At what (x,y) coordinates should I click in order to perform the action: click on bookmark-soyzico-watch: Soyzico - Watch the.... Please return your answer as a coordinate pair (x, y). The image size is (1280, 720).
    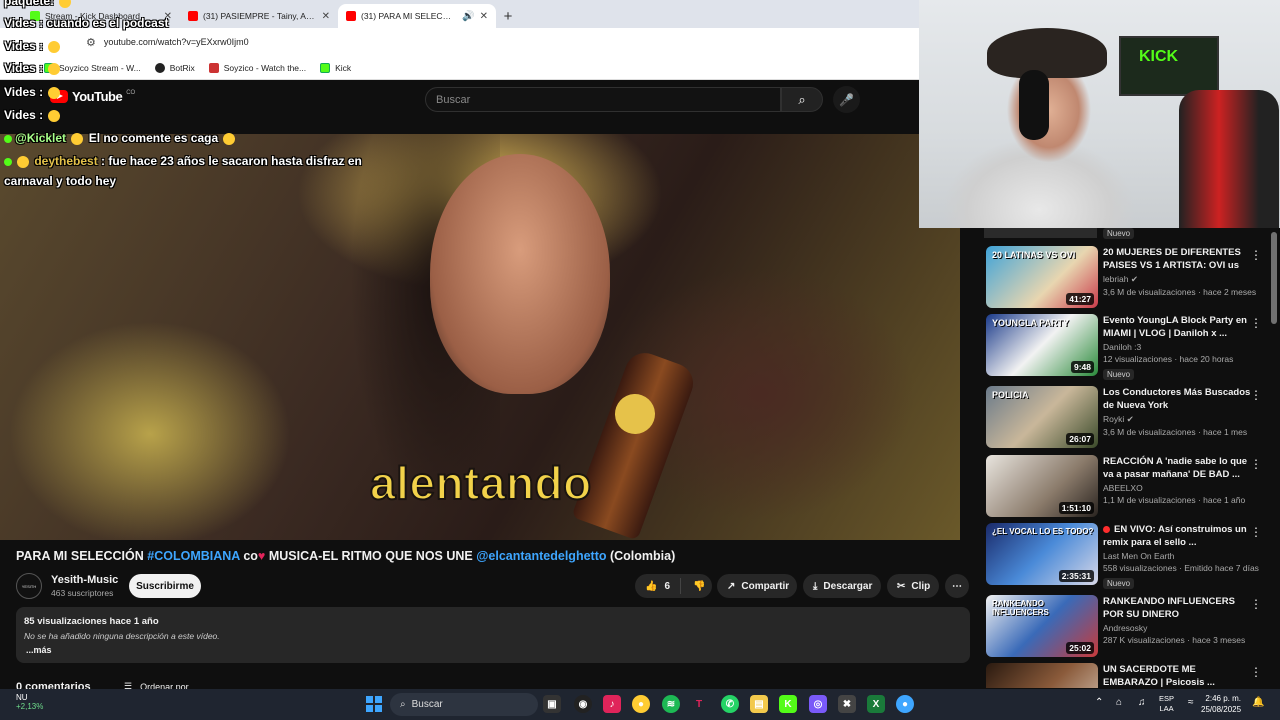
    Looking at the image, I should click on (257, 67).